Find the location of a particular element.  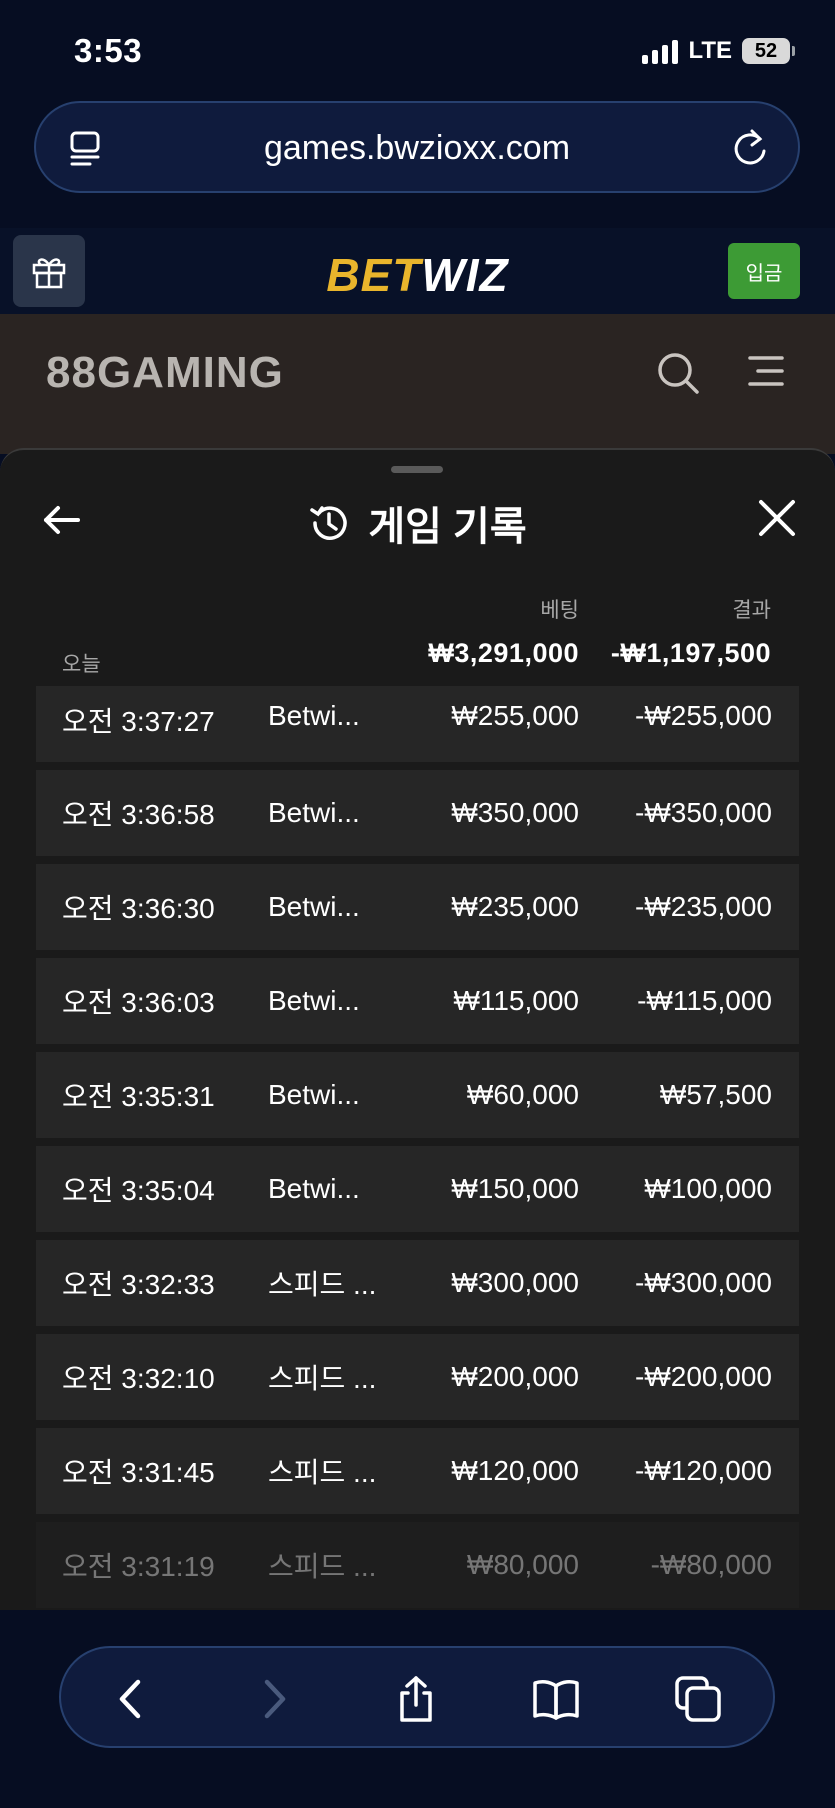

signal-icon is located at coordinates (660, 51).